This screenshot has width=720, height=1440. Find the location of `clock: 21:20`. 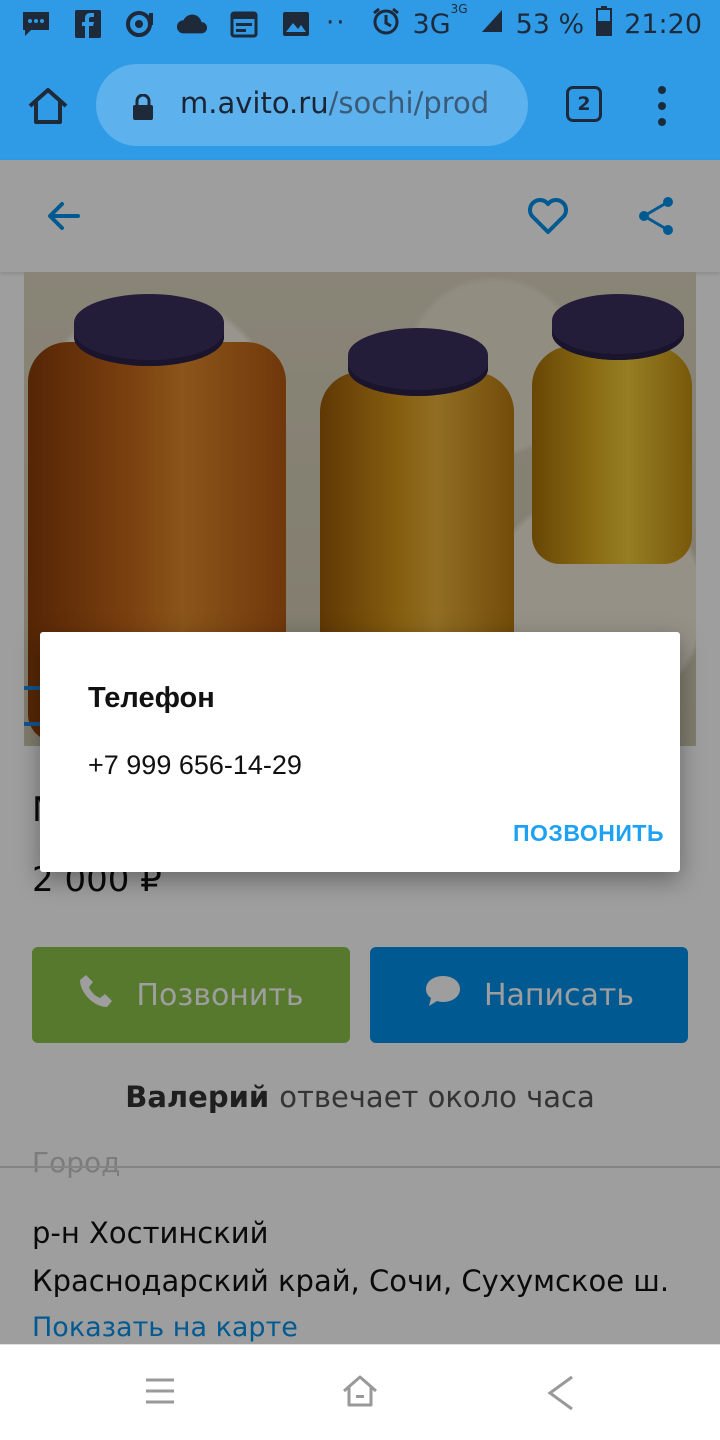

clock: 21:20 is located at coordinates (663, 24).